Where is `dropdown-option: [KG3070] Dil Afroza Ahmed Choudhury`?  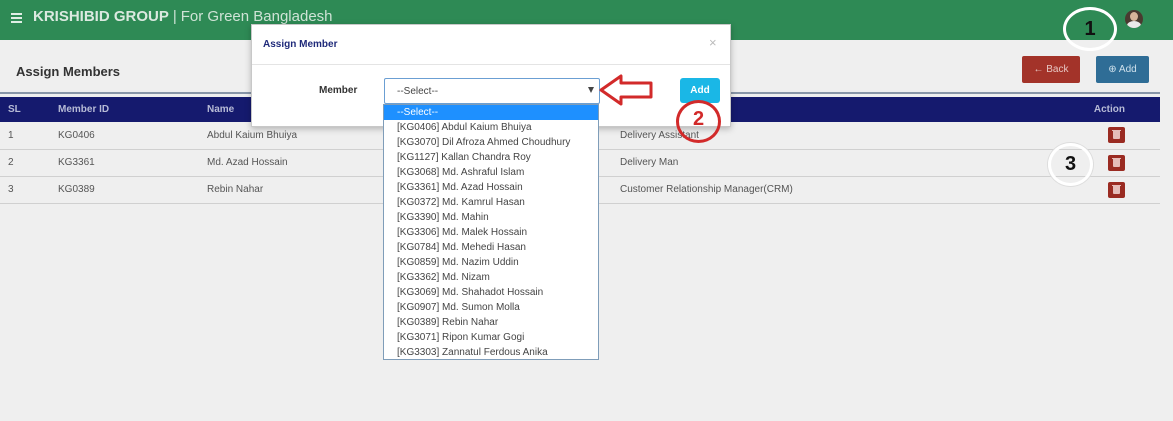 dropdown-option: [KG3070] Dil Afroza Ahmed Choudhury is located at coordinates (491, 142).